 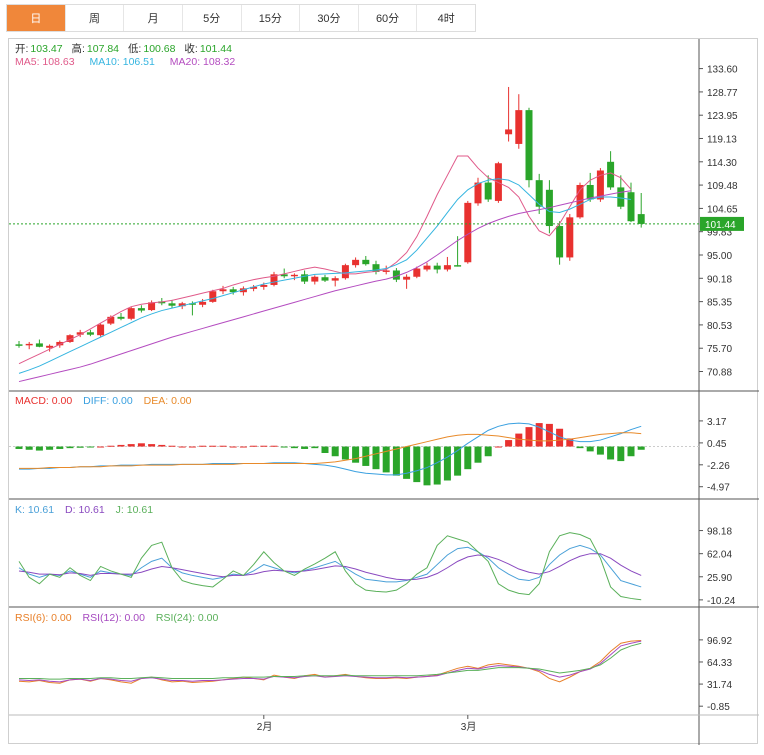 I want to click on close-label: 收:, so click(x=191, y=49).